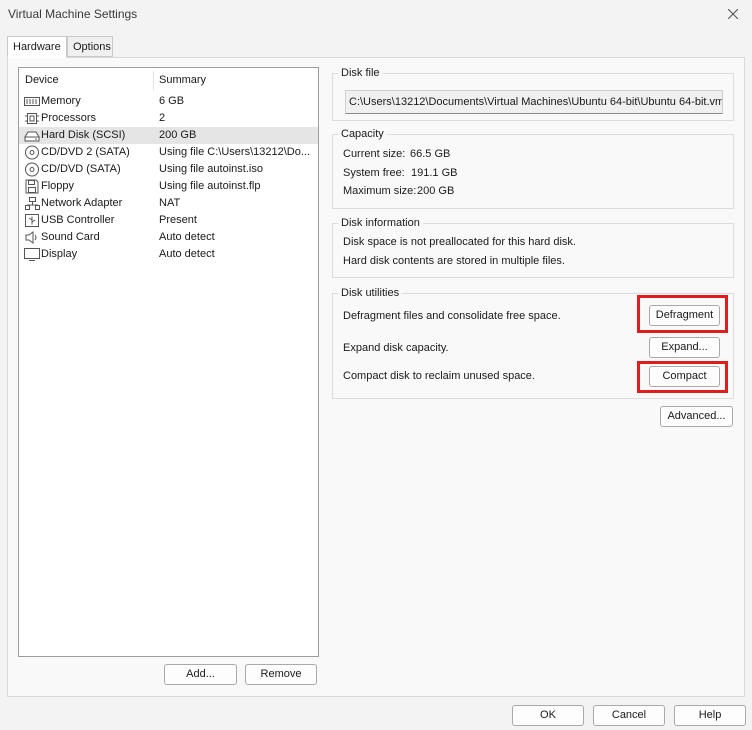  Describe the element at coordinates (32, 203) in the screenshot. I see `network-adapter-icon` at that location.